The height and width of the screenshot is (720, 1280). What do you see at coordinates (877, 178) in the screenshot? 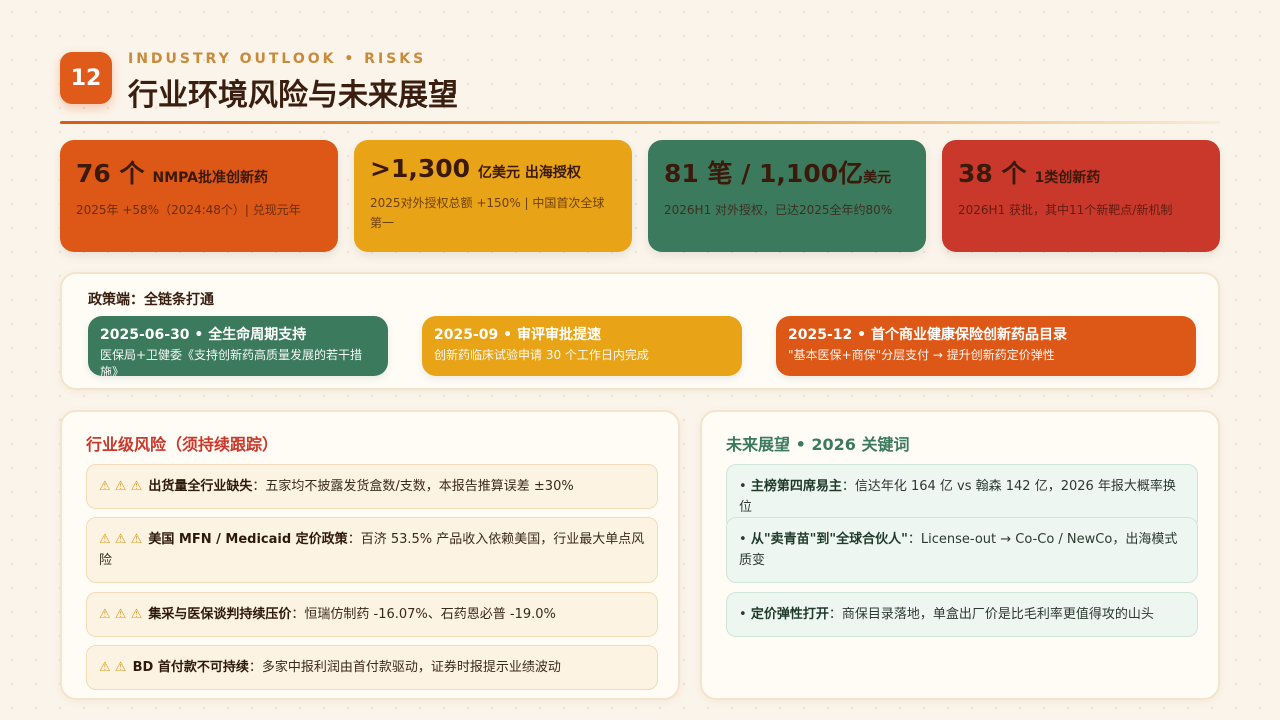
I see `stat-unit: 美元` at bounding box center [877, 178].